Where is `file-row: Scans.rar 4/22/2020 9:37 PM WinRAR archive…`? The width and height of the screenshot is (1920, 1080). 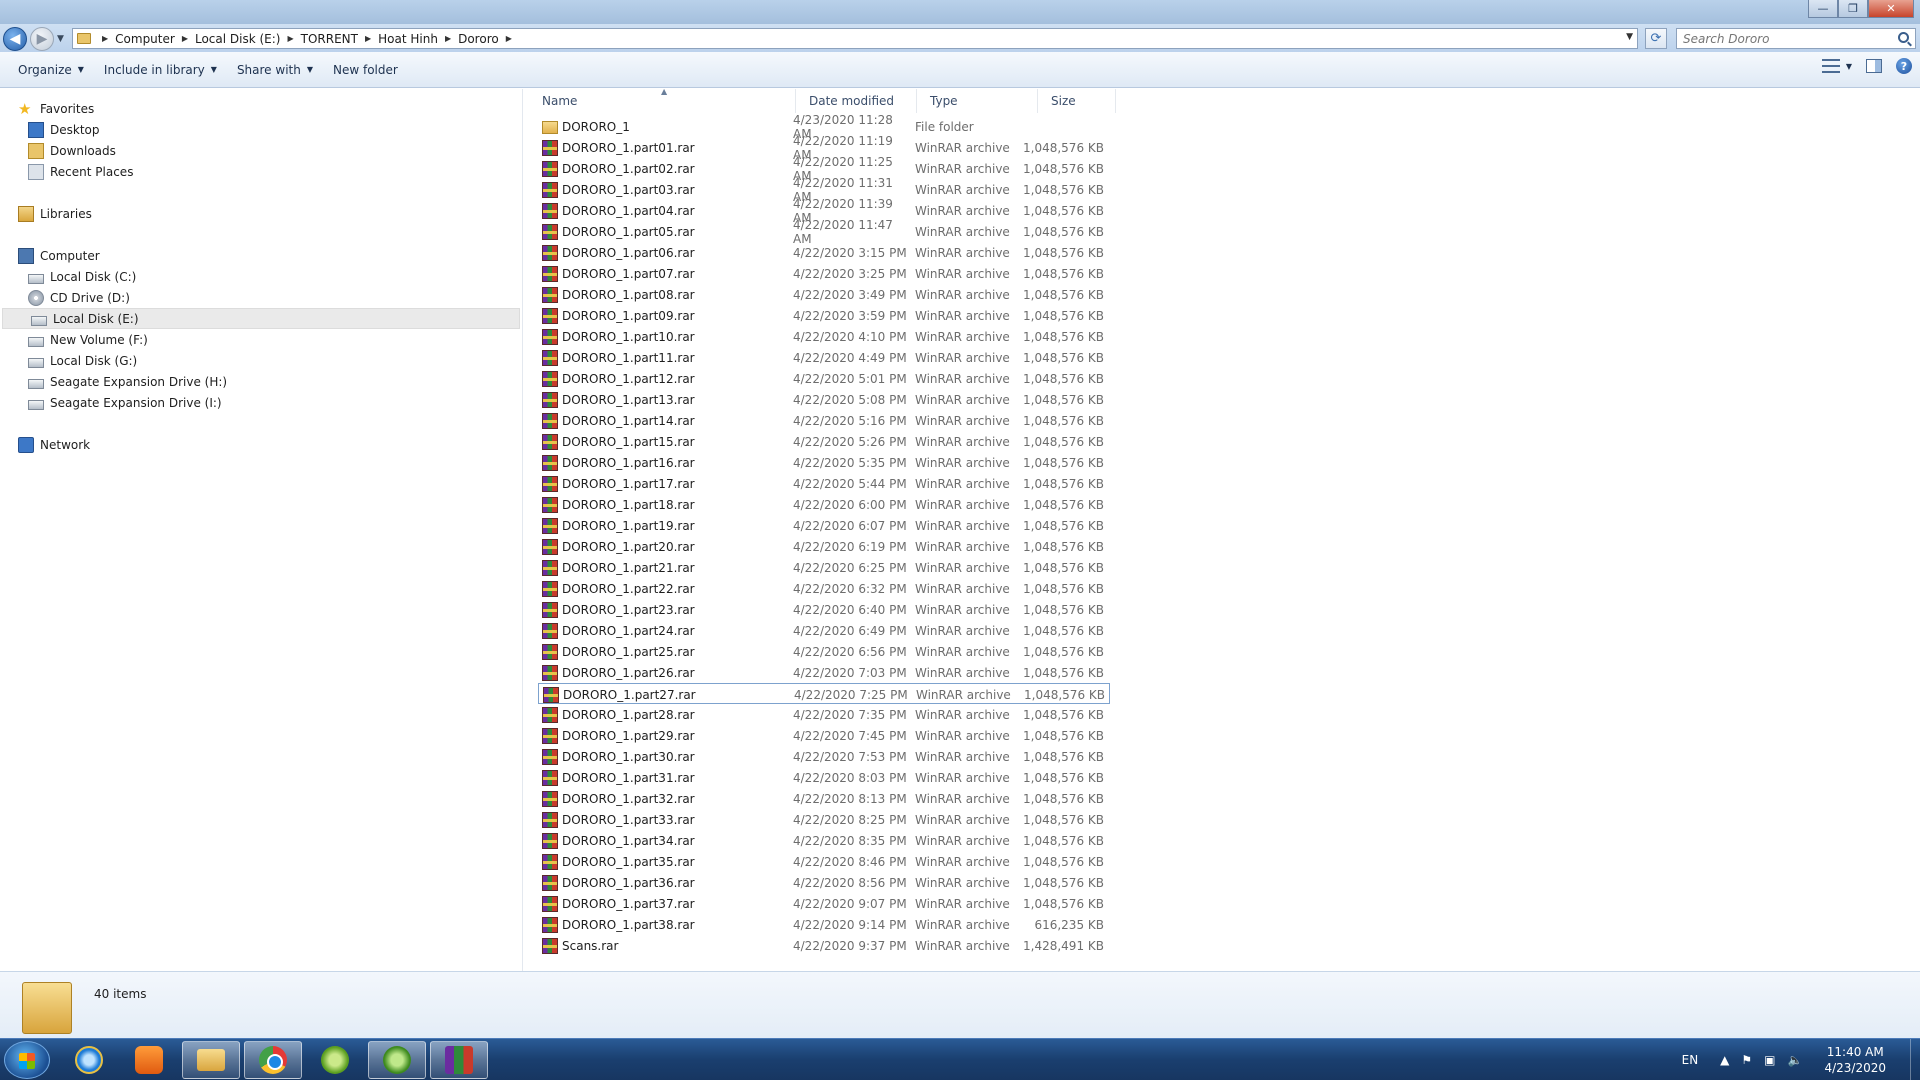 file-row: Scans.rar 4/22/2020 9:37 PM WinRAR archive… is located at coordinates (824, 945).